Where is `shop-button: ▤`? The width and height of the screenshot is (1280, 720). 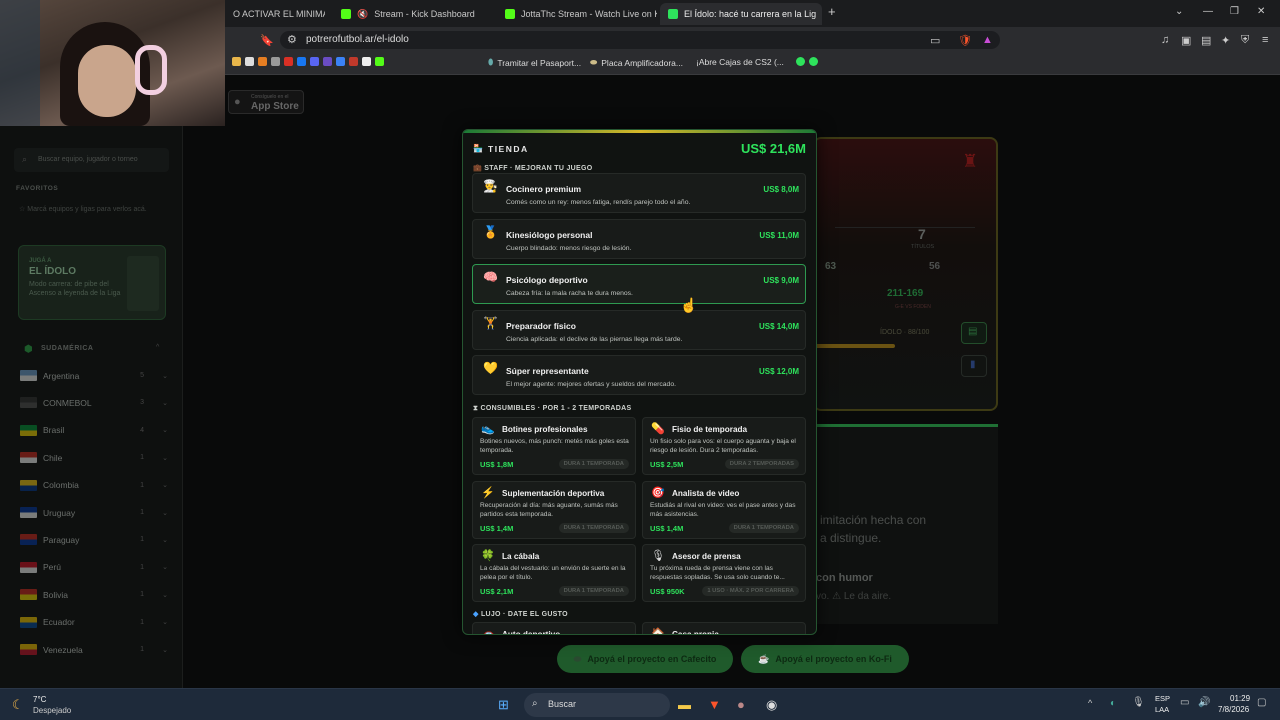
shop-button: ▤ is located at coordinates (974, 333).